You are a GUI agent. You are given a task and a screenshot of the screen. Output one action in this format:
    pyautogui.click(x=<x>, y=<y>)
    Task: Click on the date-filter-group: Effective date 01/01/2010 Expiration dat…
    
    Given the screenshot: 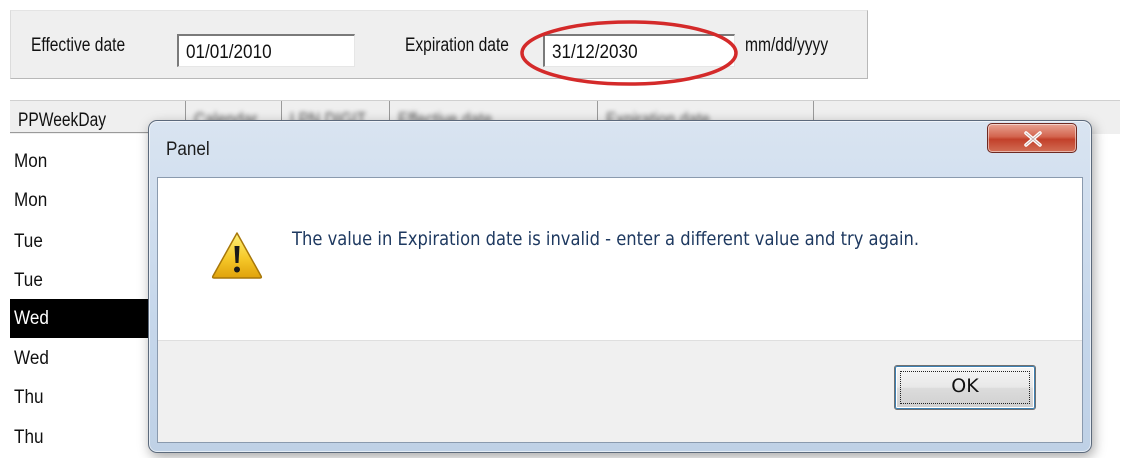 What is the action you would take?
    pyautogui.click(x=439, y=44)
    